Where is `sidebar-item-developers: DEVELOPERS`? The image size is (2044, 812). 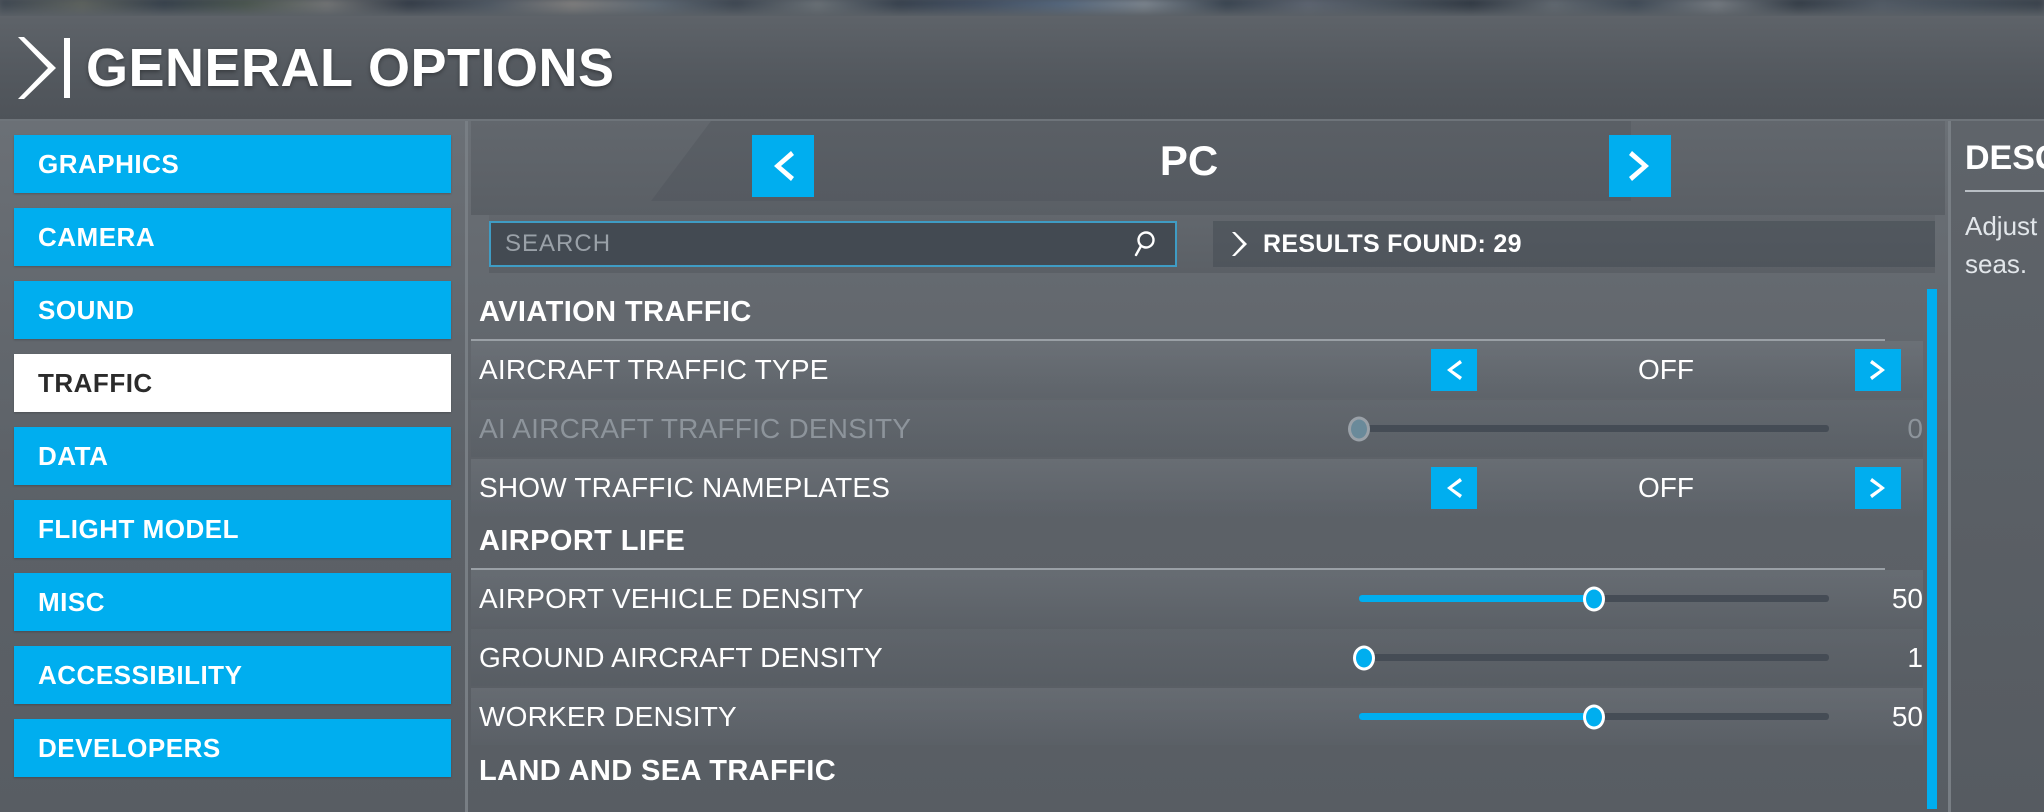
sidebar-item-developers: DEVELOPERS is located at coordinates (232, 748).